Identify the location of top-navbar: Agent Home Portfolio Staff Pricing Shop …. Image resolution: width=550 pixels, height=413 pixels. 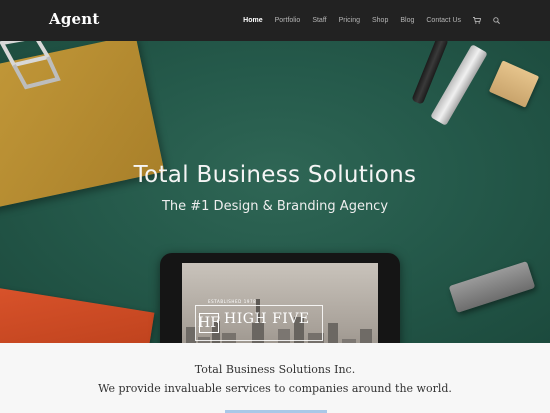
(275, 20).